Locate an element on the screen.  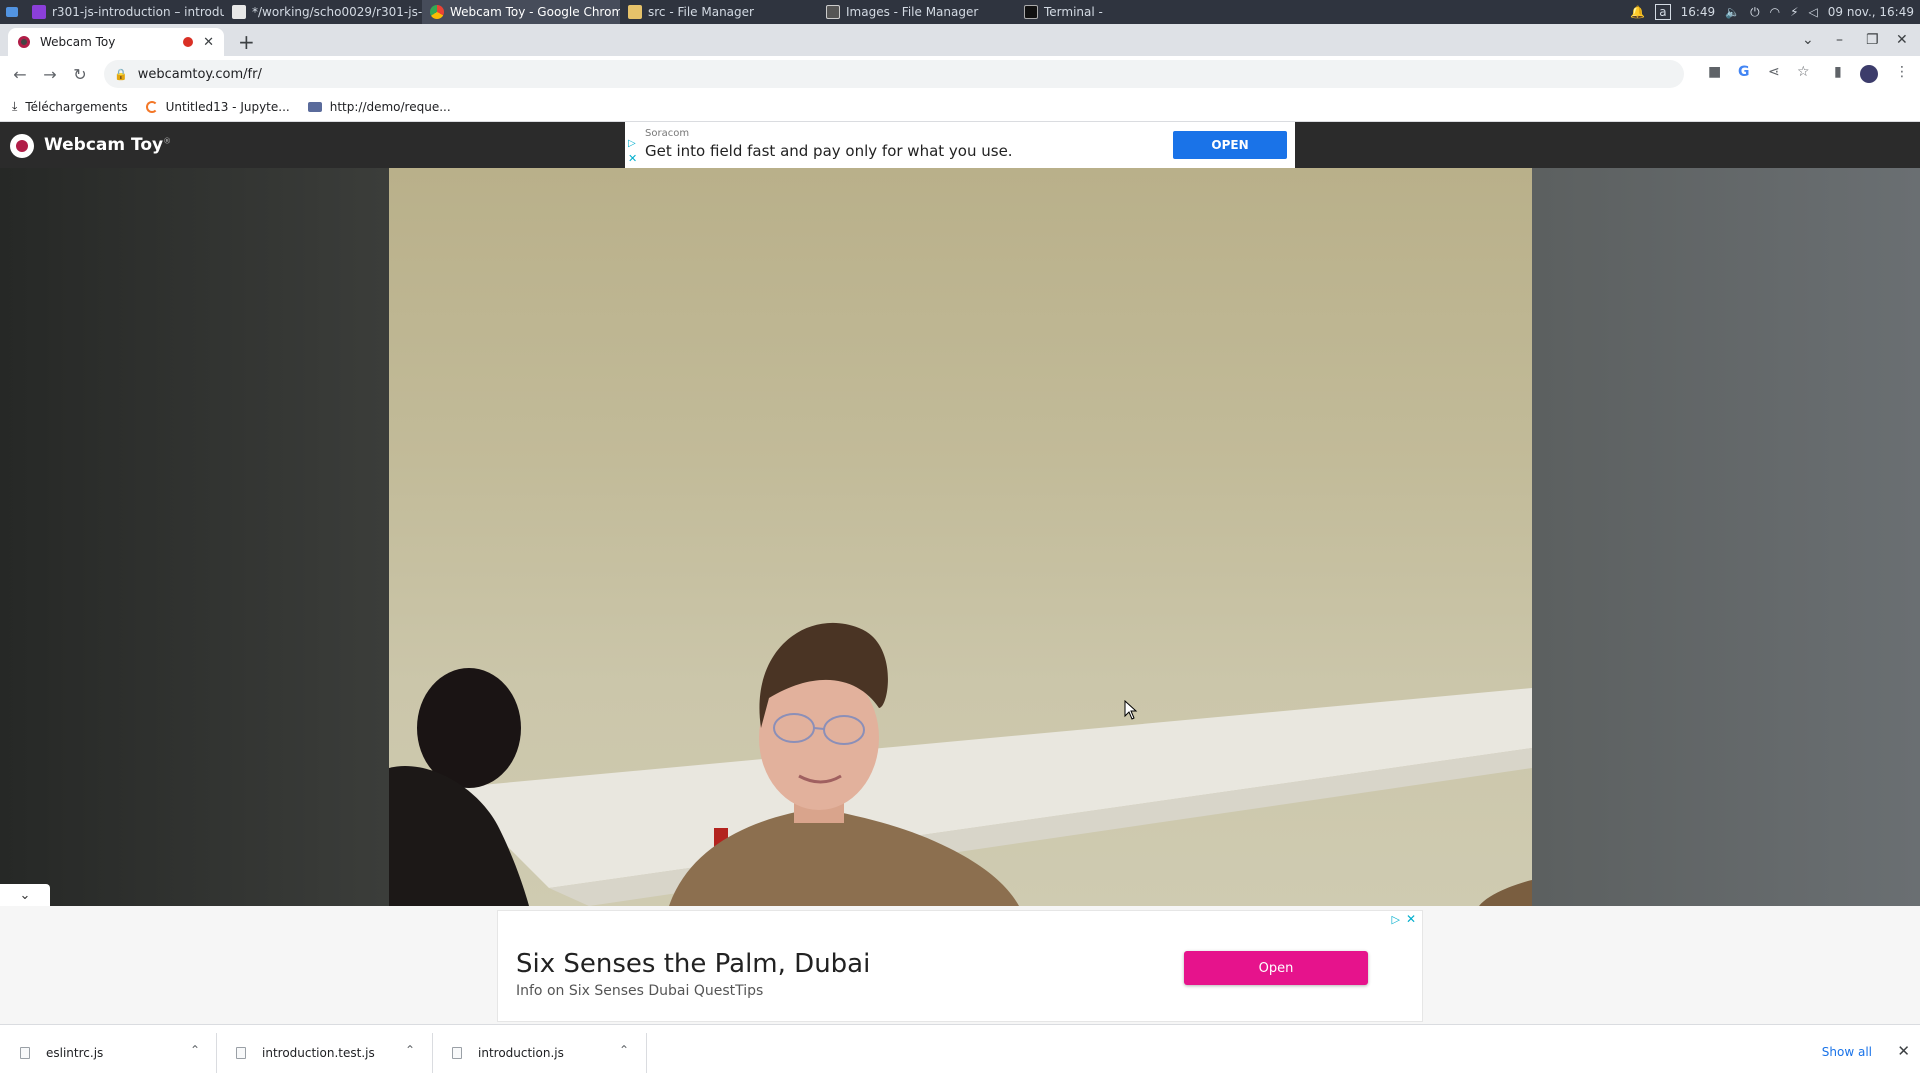
folder-icon is located at coordinates (635, 12).